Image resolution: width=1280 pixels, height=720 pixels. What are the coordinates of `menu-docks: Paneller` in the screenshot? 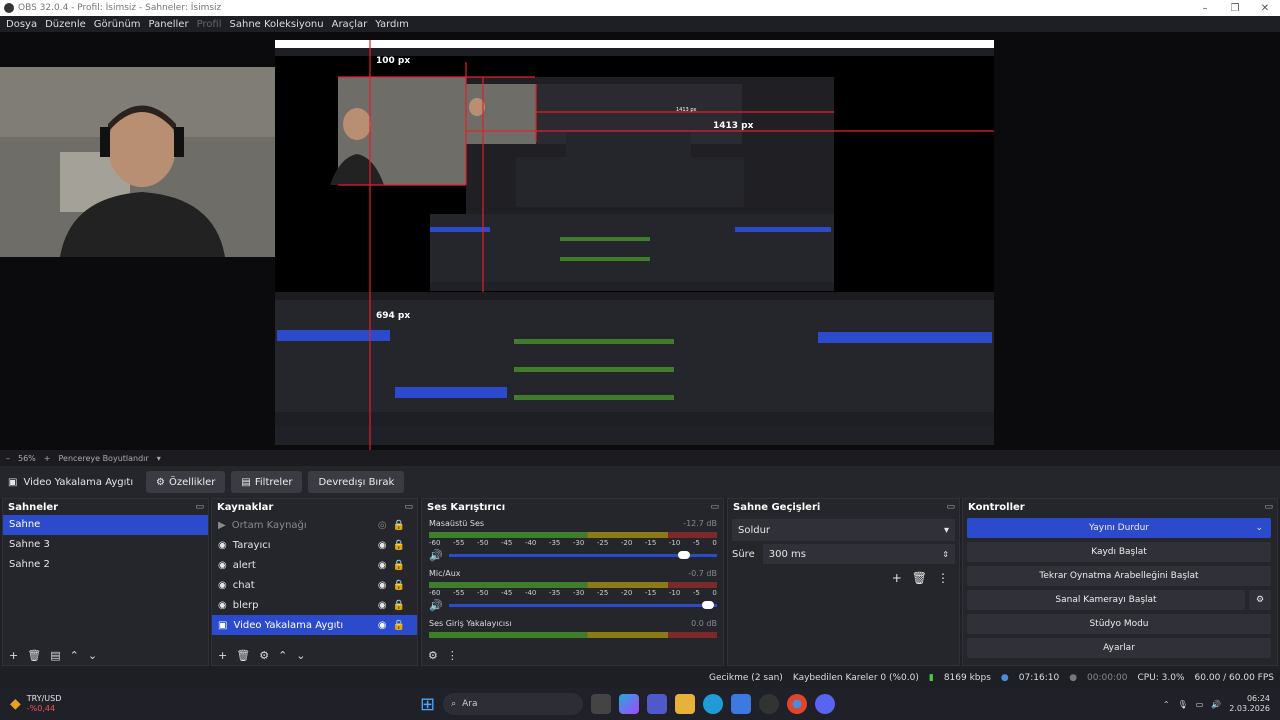 It's located at (169, 24).